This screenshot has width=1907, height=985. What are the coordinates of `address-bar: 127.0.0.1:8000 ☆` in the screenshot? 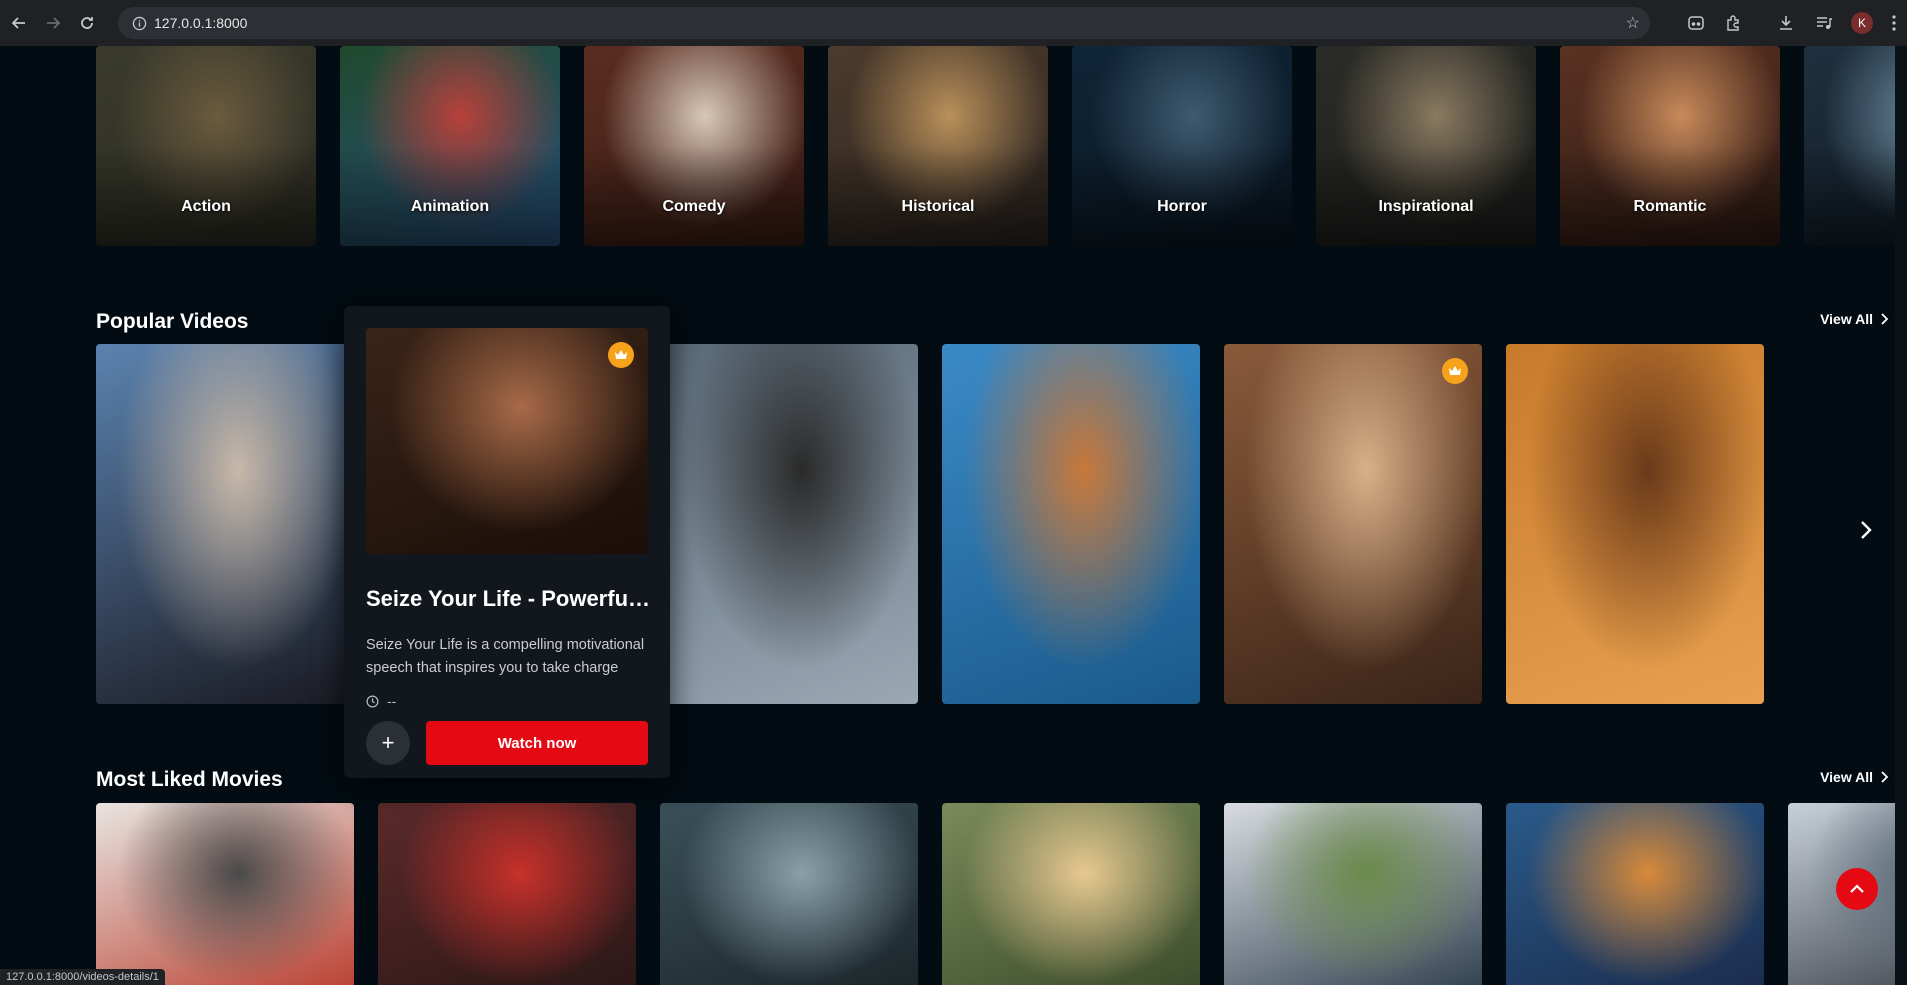 It's located at (884, 23).